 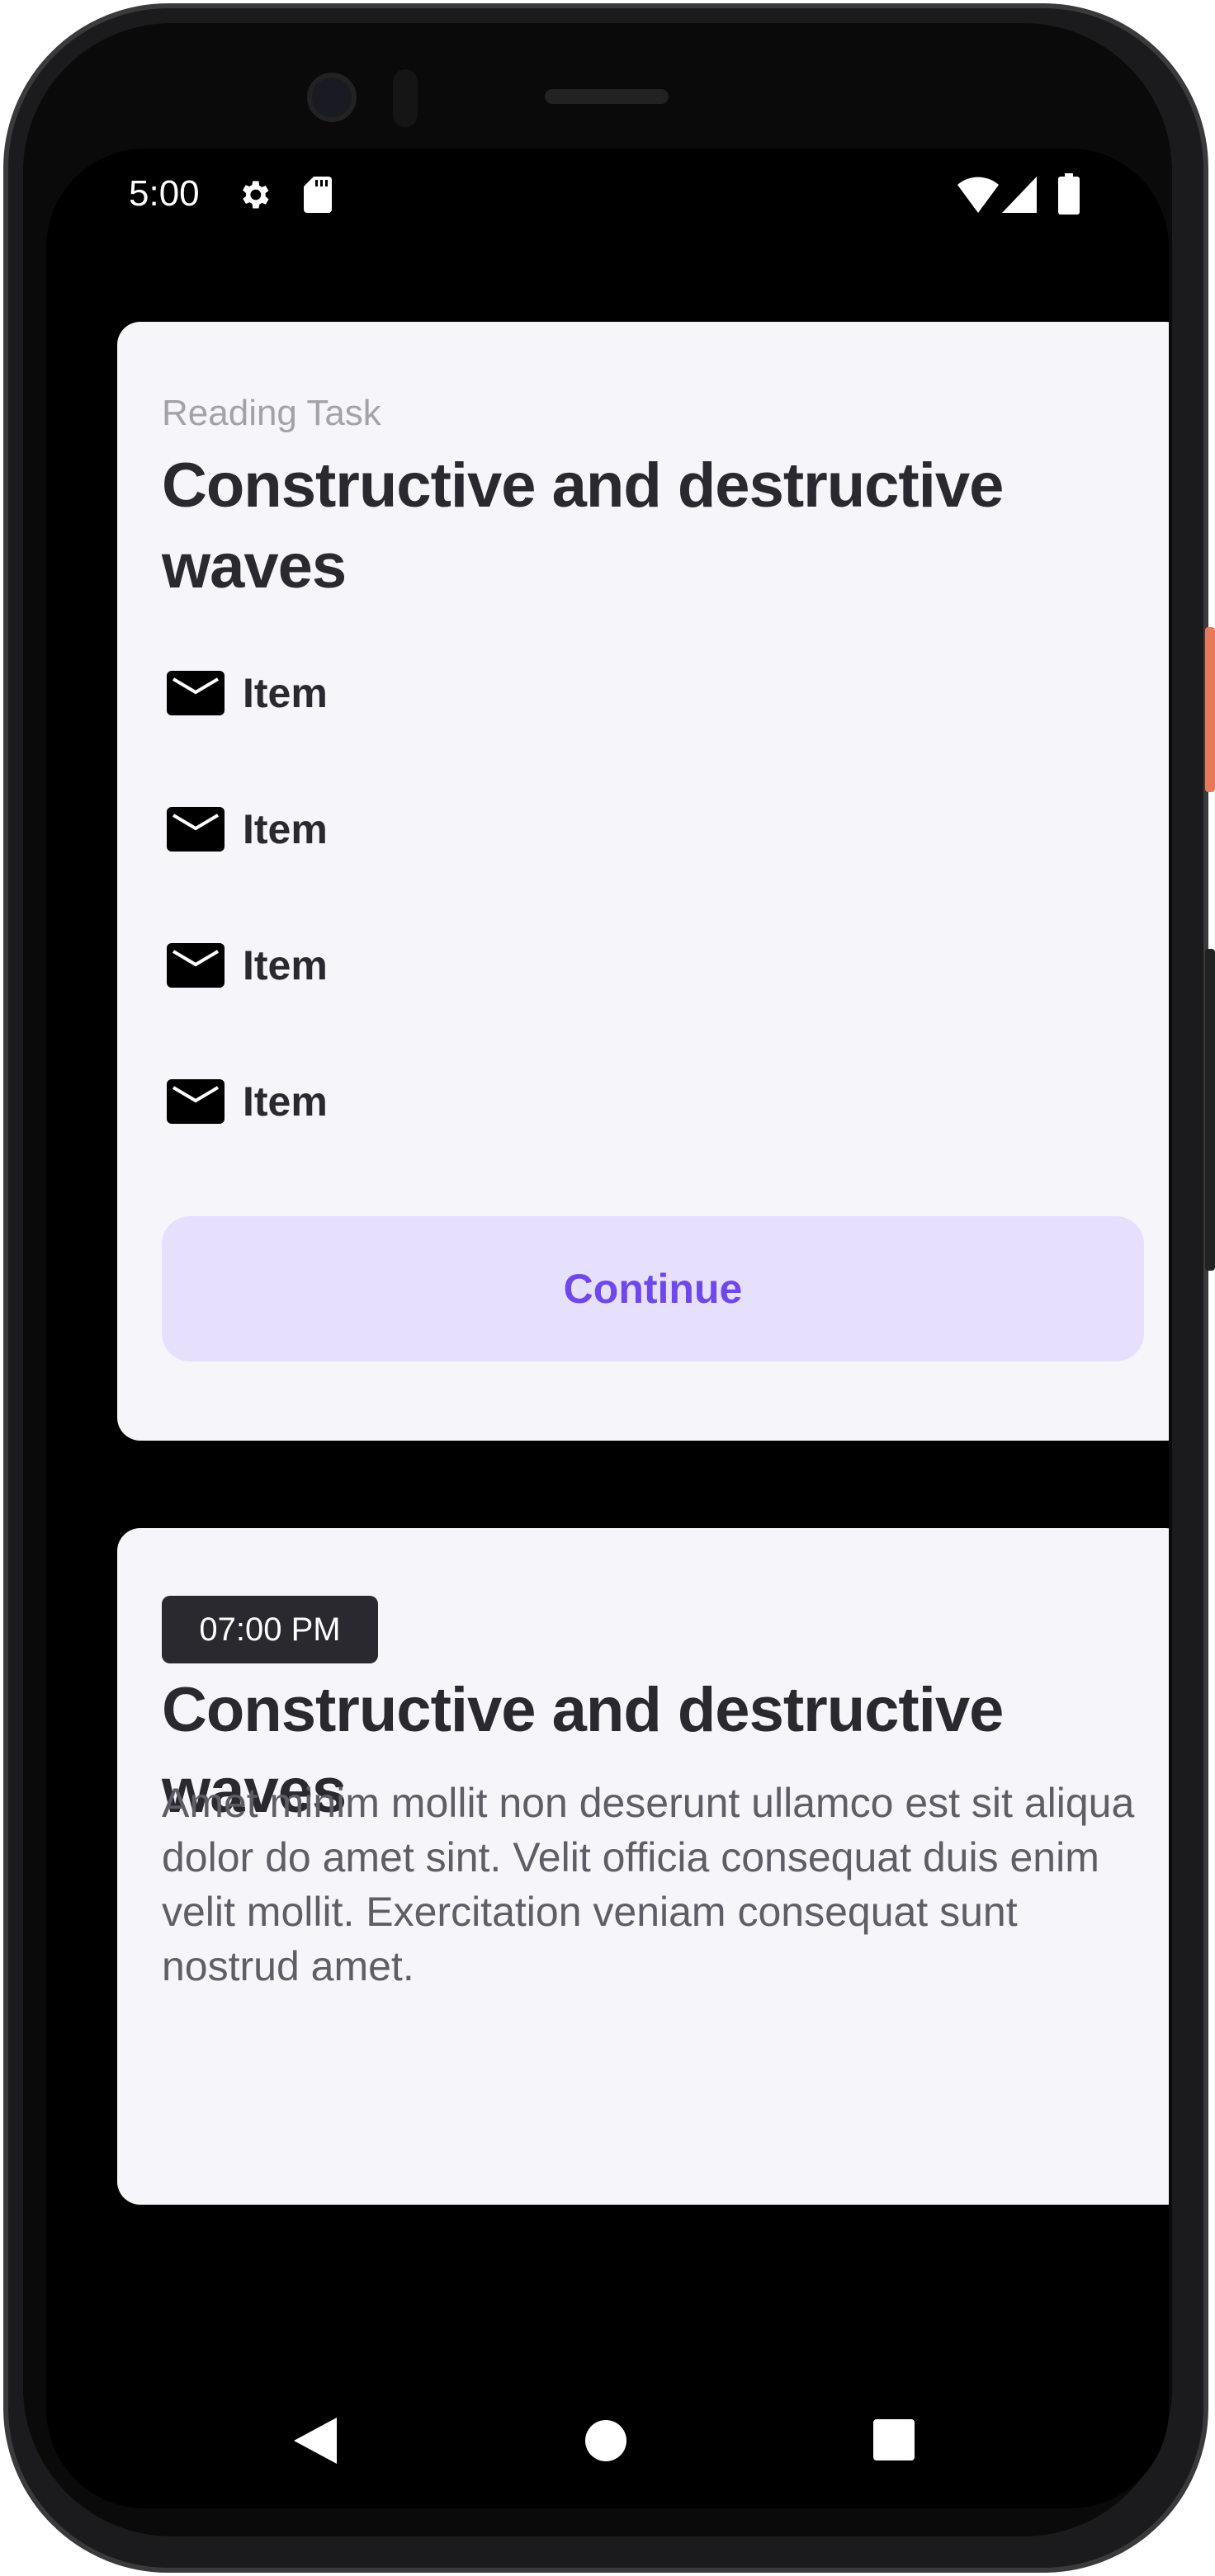 What do you see at coordinates (1210, 709) in the screenshot?
I see `power-button` at bounding box center [1210, 709].